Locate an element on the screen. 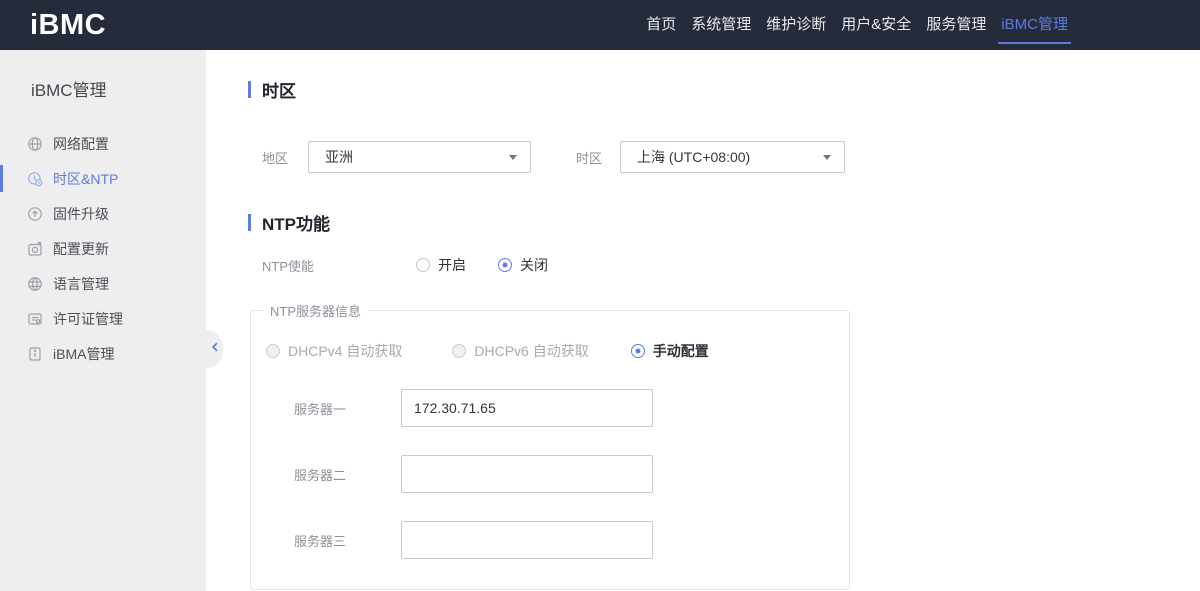 The height and width of the screenshot is (591, 1200). ntp-section-title: NTP功能 is located at coordinates (724, 222).